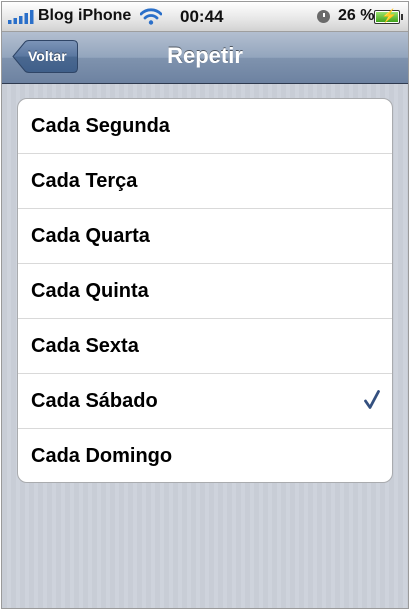 Image resolution: width=410 pixels, height=610 pixels. I want to click on battery-charging-icon: ⚡, so click(388, 16).